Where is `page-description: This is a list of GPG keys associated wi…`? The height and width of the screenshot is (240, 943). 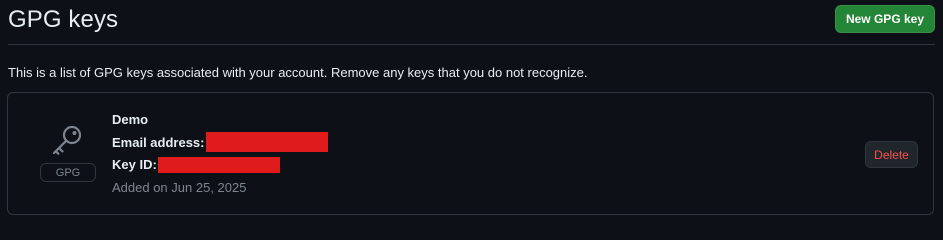 page-description: This is a list of GPG keys associated wi… is located at coordinates (298, 72).